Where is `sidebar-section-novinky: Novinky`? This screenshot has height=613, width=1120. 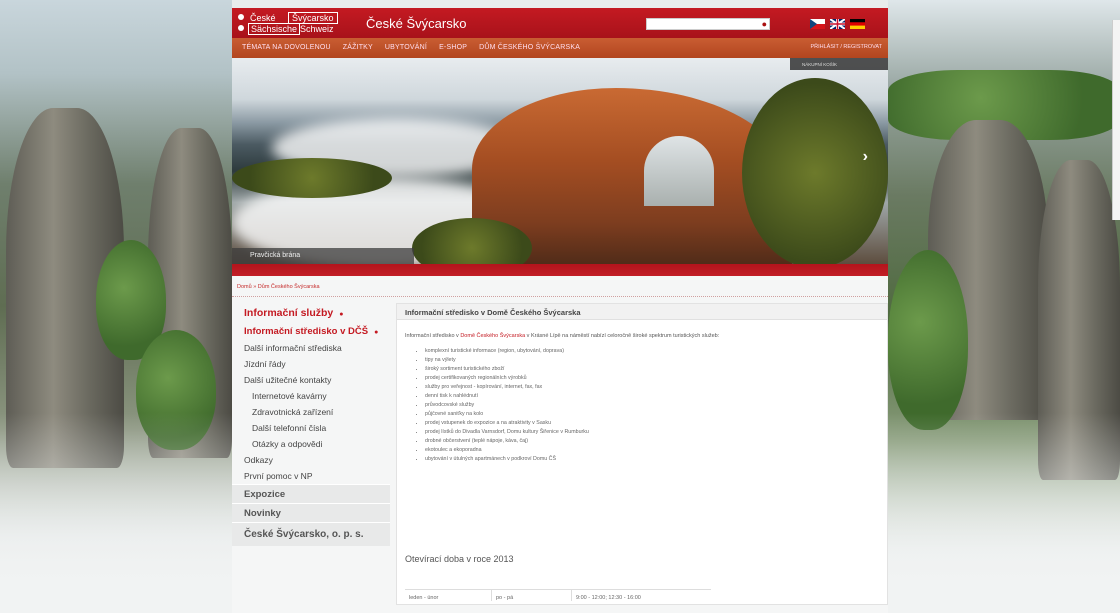
sidebar-section-novinky: Novinky is located at coordinates (311, 512).